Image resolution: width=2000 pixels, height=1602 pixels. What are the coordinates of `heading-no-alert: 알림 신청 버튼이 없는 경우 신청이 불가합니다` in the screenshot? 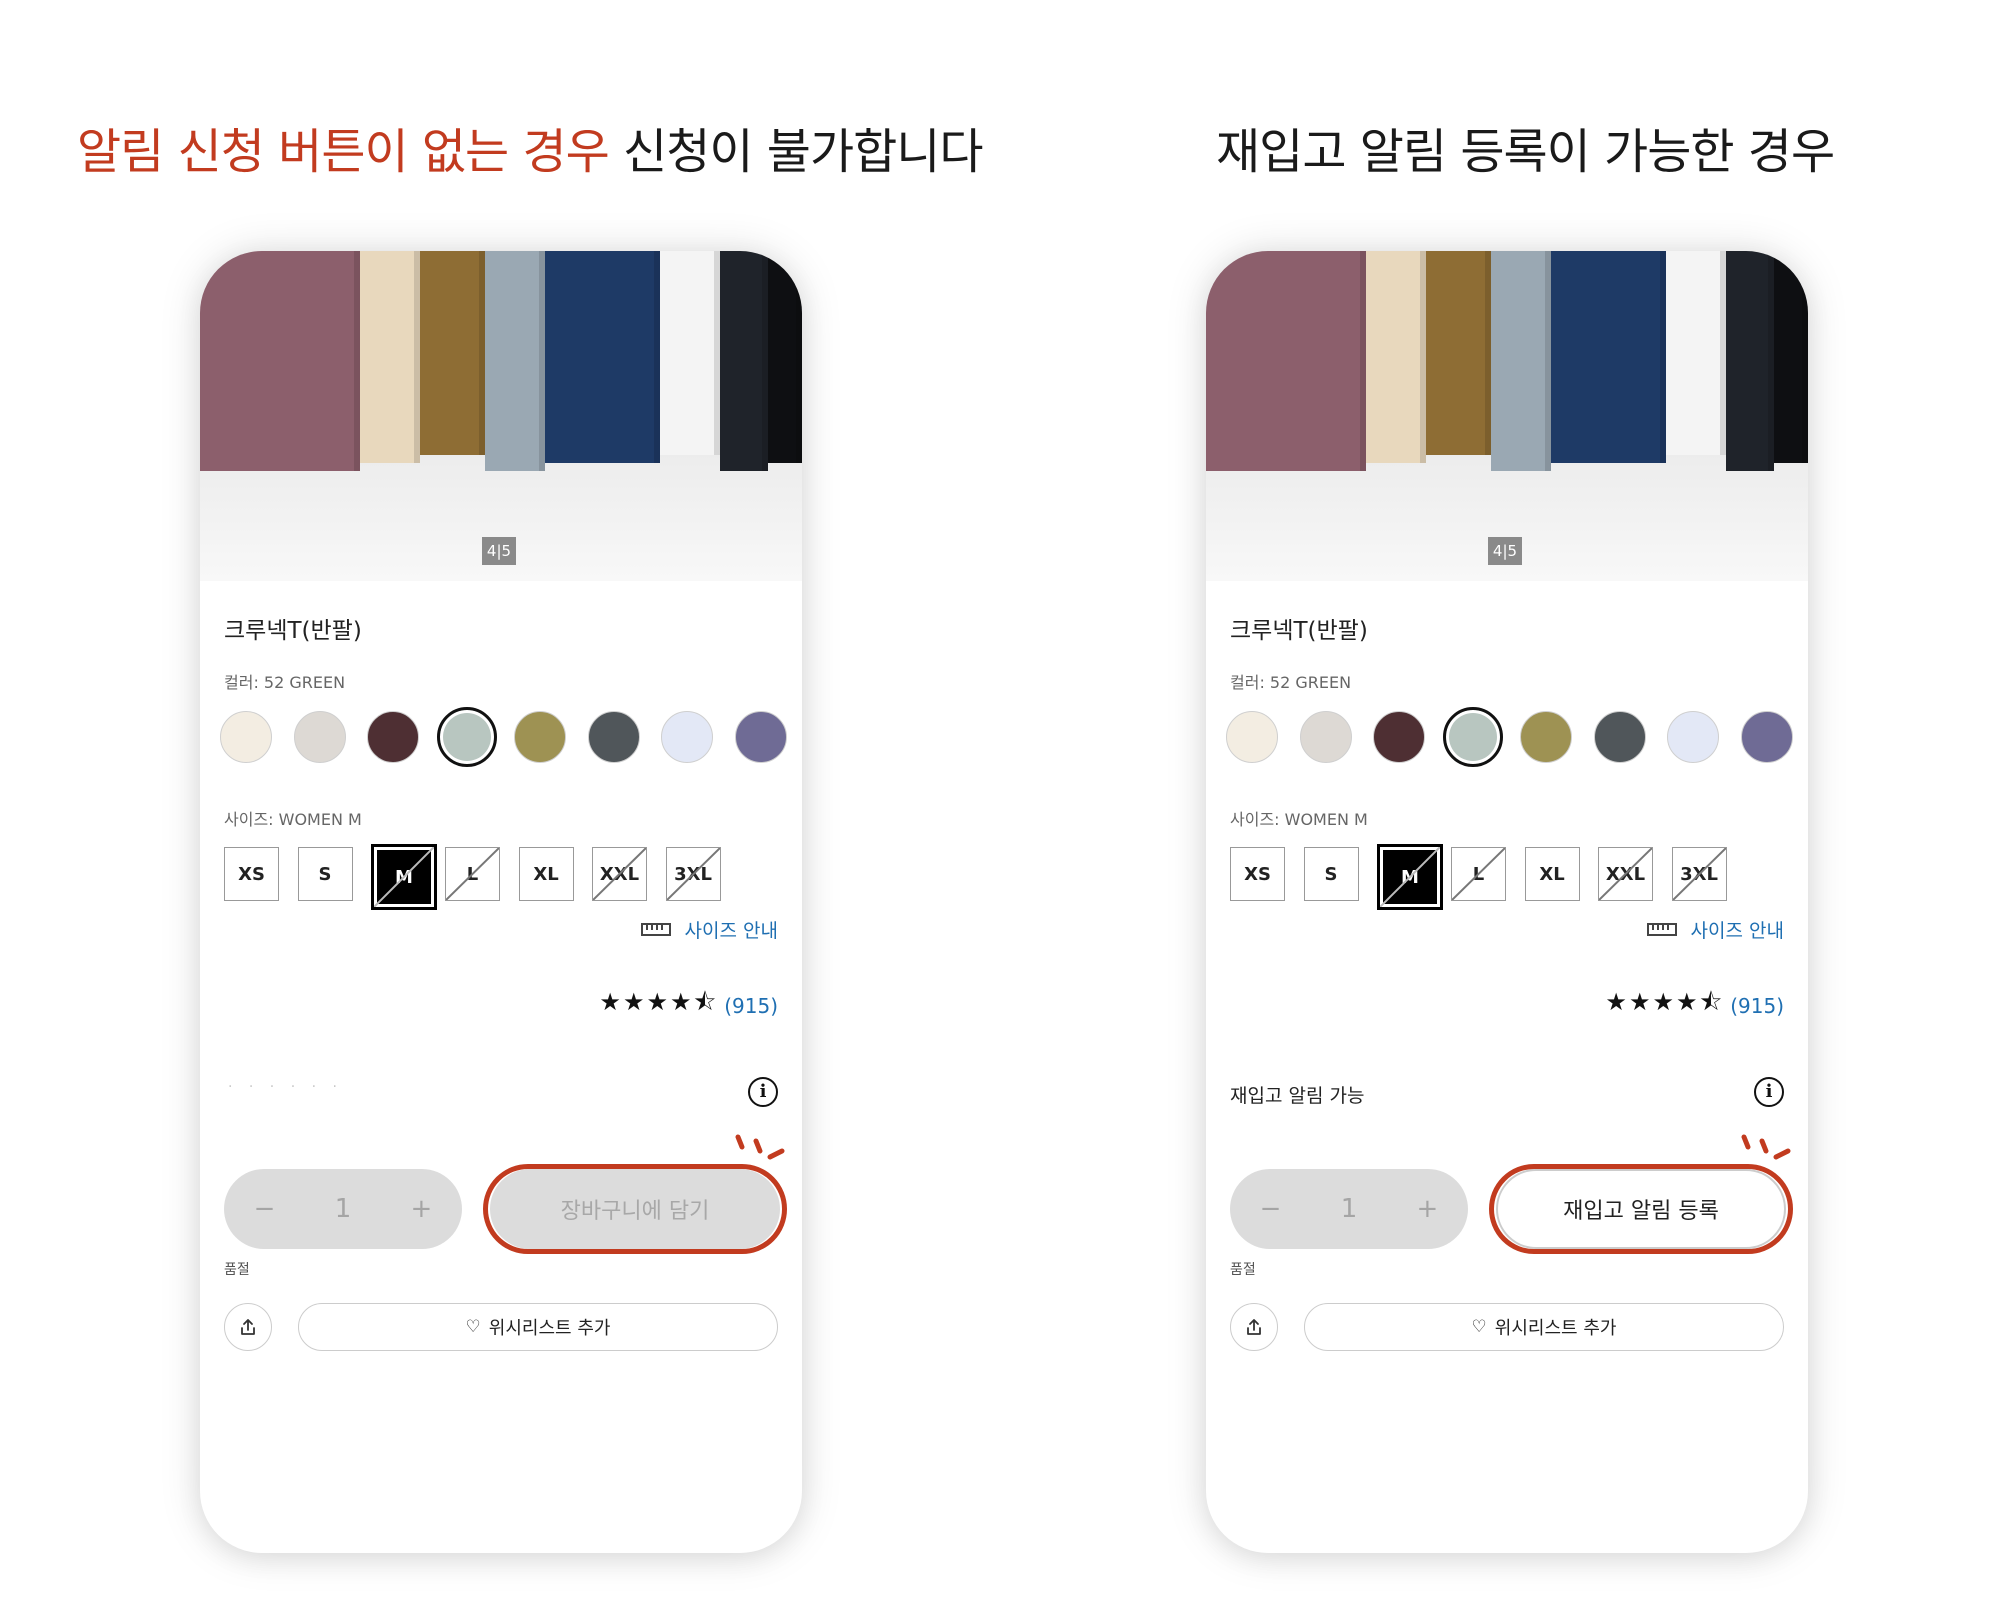 It's located at (530, 147).